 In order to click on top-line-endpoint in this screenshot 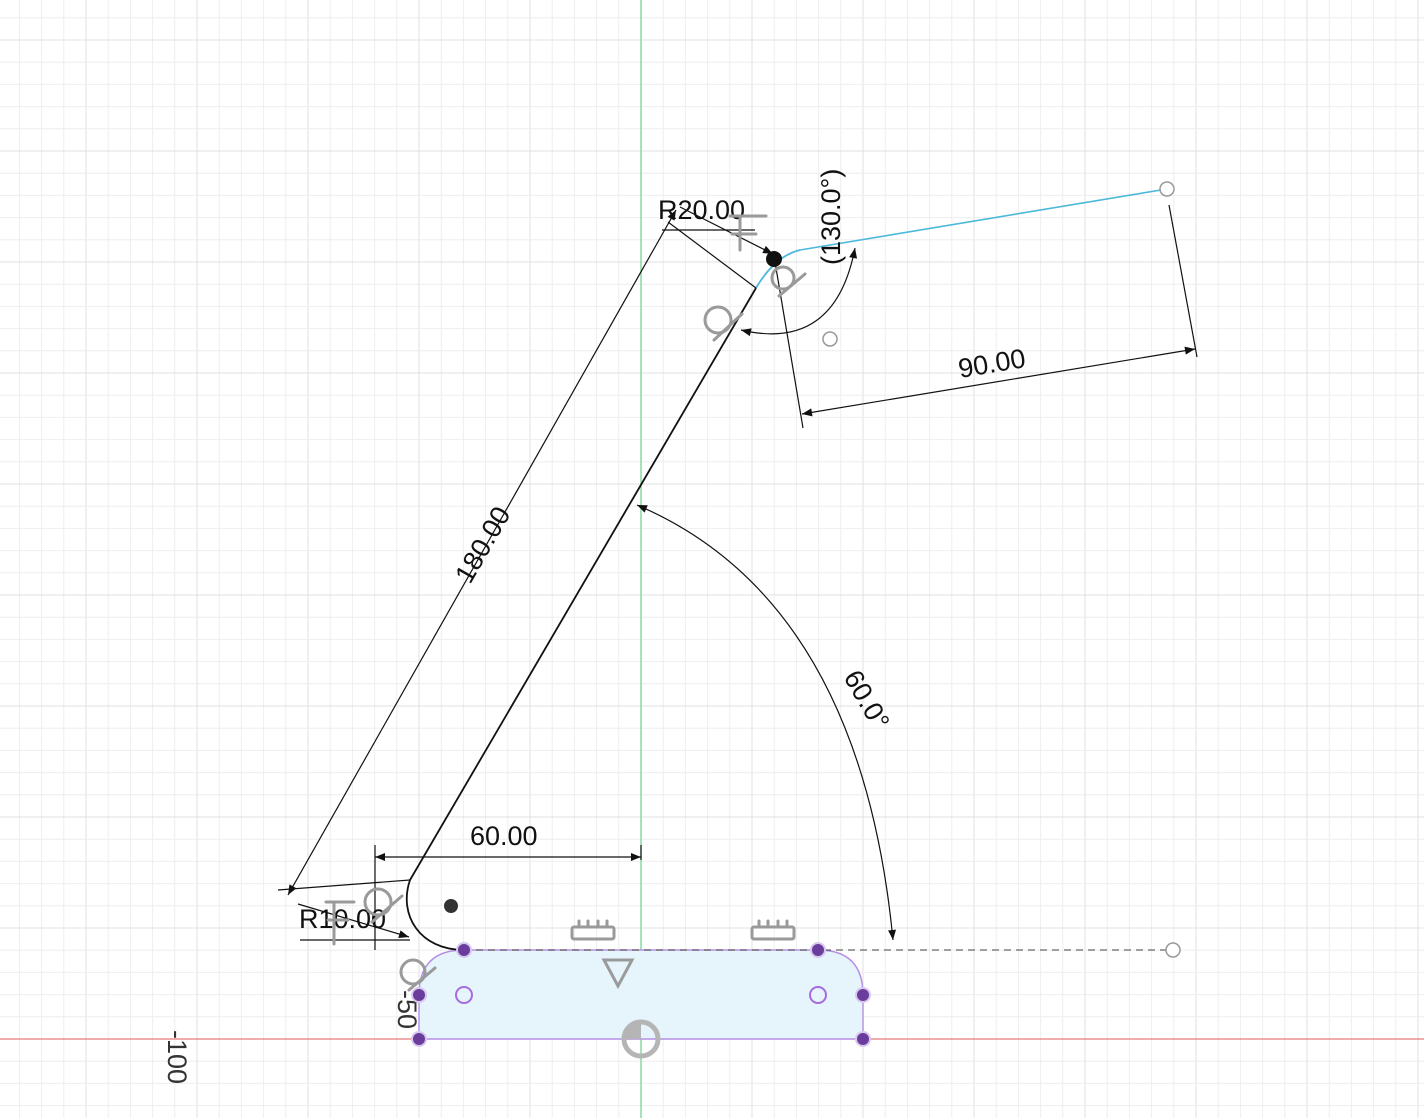, I will do `click(1167, 189)`.